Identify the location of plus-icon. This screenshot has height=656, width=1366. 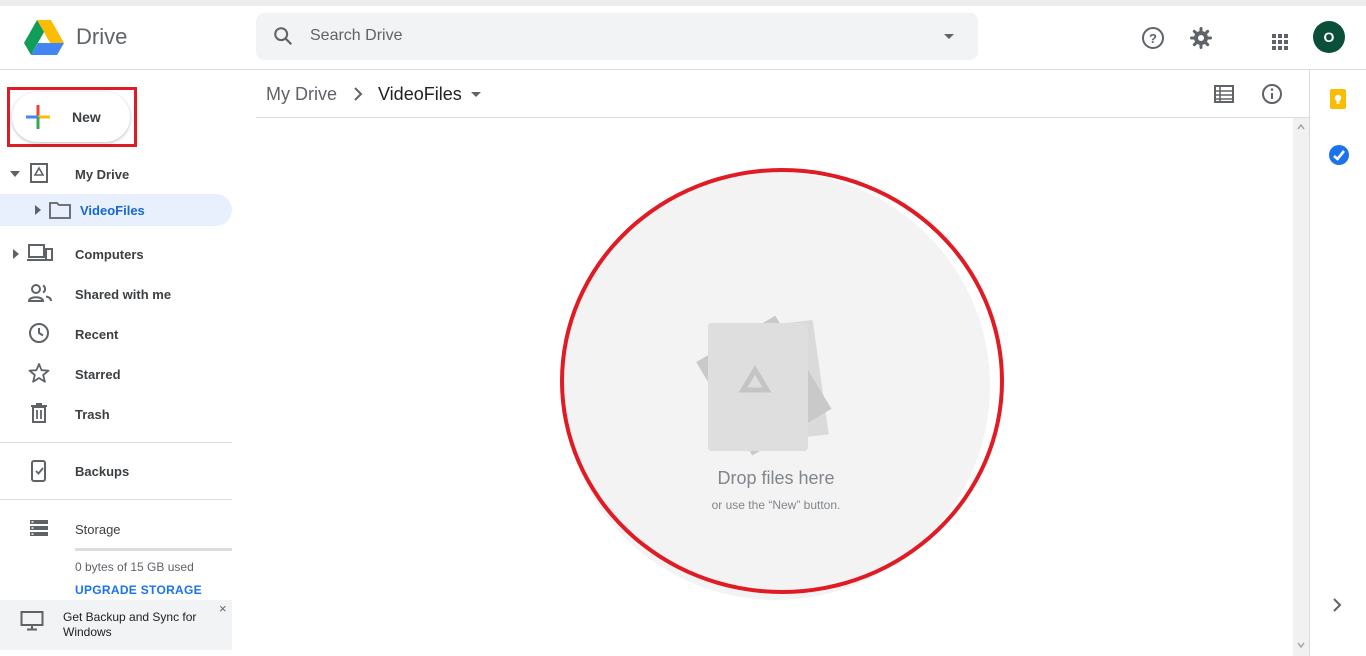
(38, 117).